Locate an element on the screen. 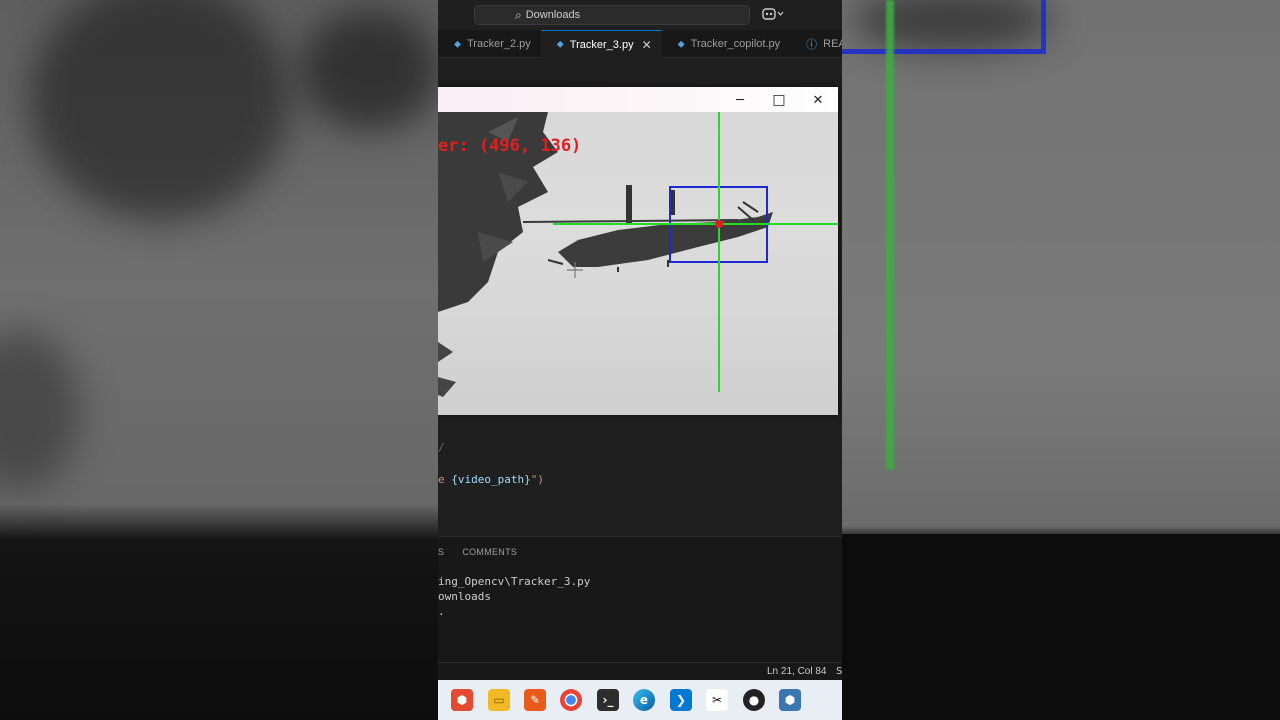 Image resolution: width=1280 pixels, height=720 pixels. tab-tracker-2: ⬥ Tracker_2.py is located at coordinates (489, 44).